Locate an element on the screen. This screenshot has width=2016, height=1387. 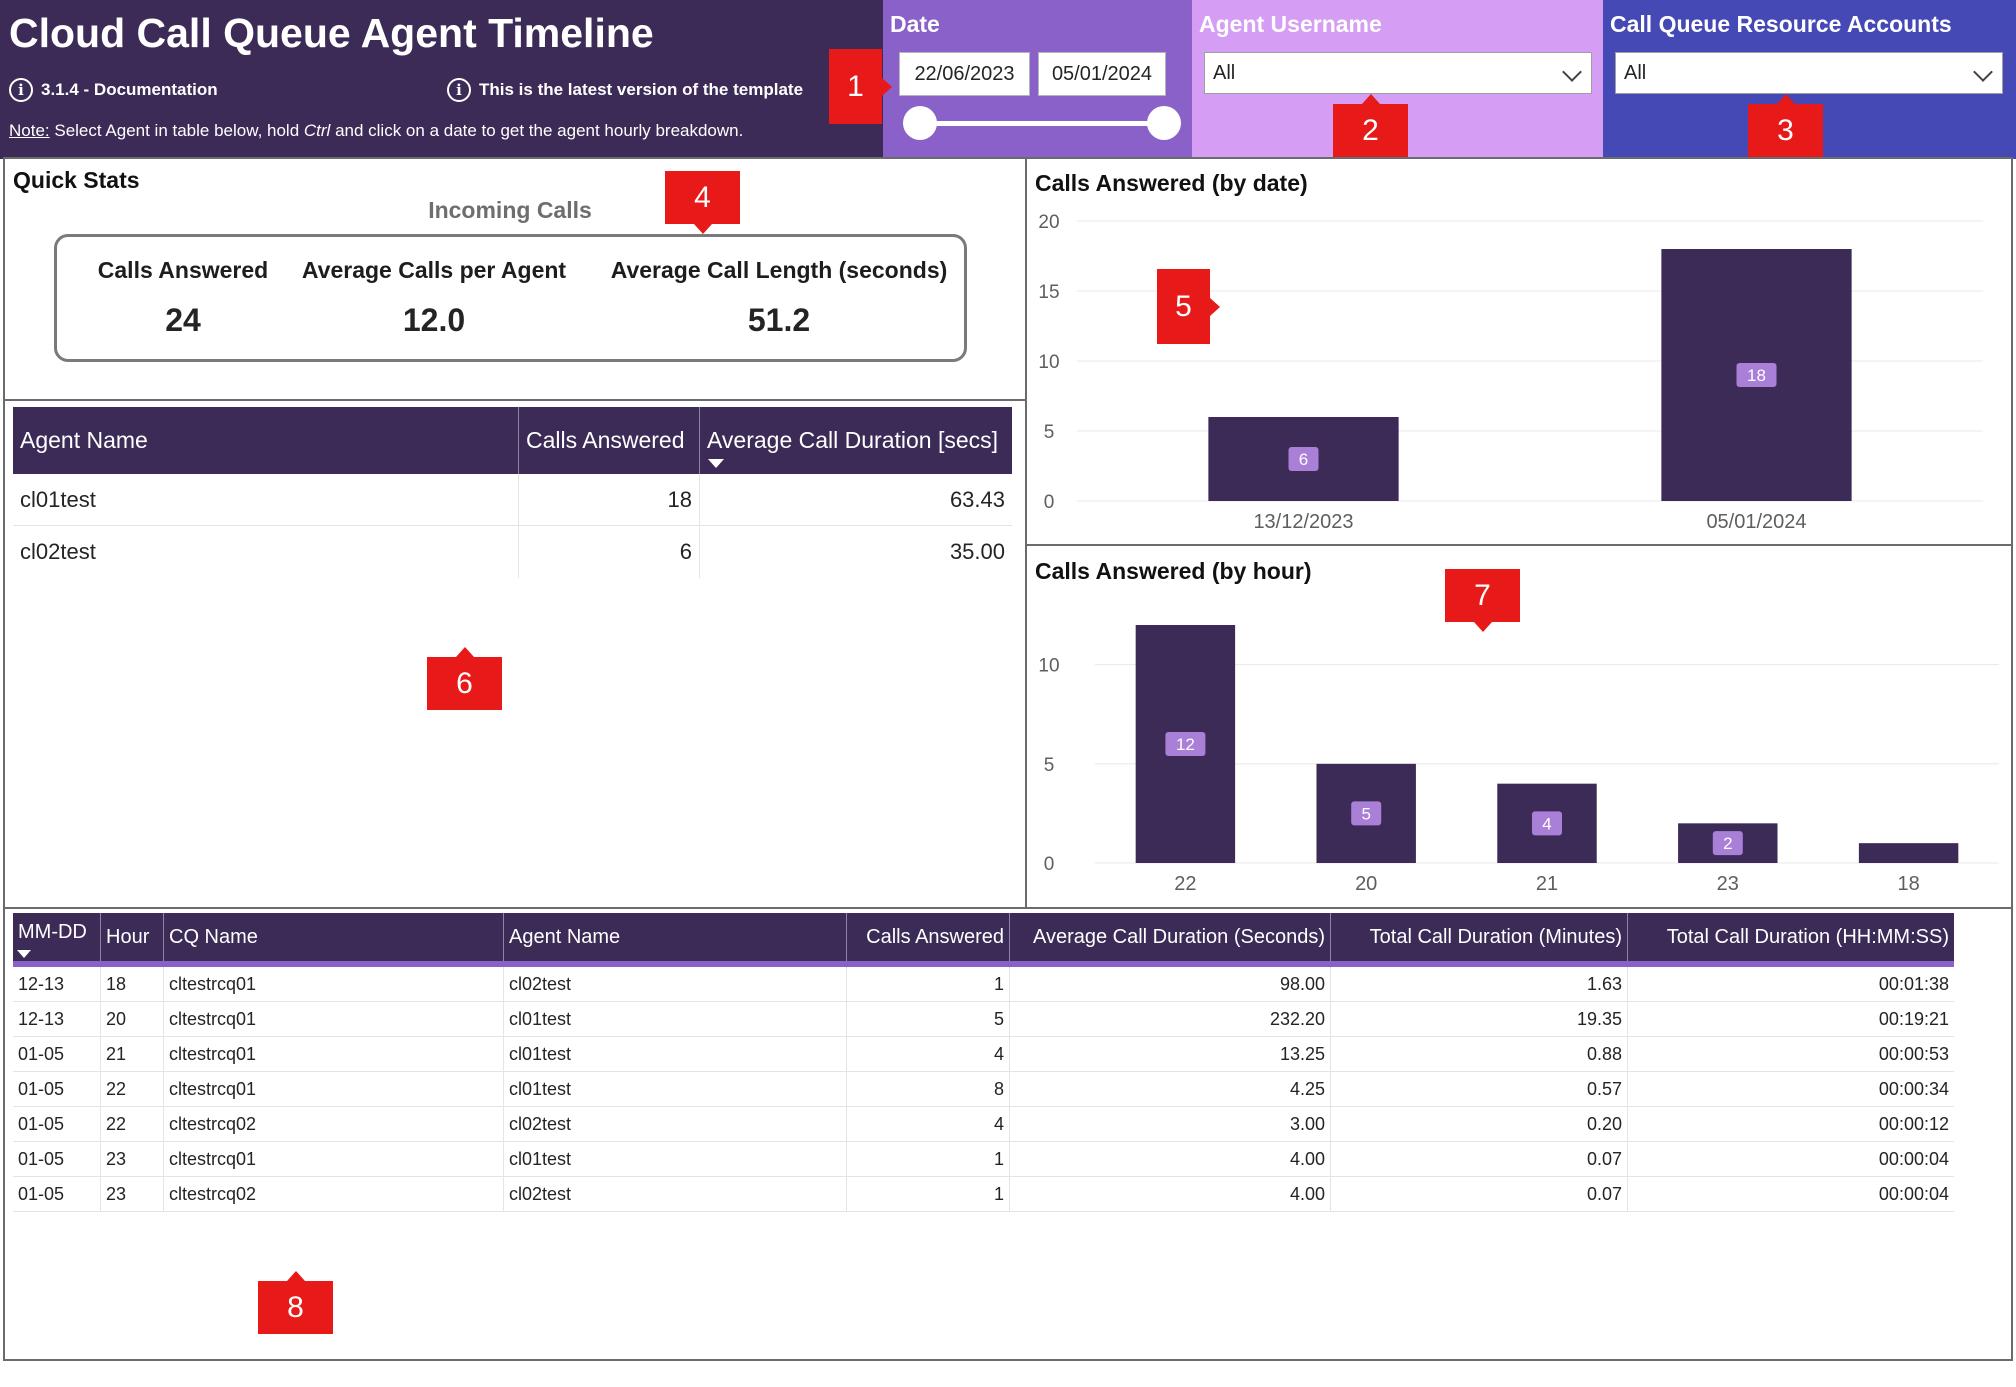
page-title: Cloud Call Queue Agent Timeline is located at coordinates (331, 33).